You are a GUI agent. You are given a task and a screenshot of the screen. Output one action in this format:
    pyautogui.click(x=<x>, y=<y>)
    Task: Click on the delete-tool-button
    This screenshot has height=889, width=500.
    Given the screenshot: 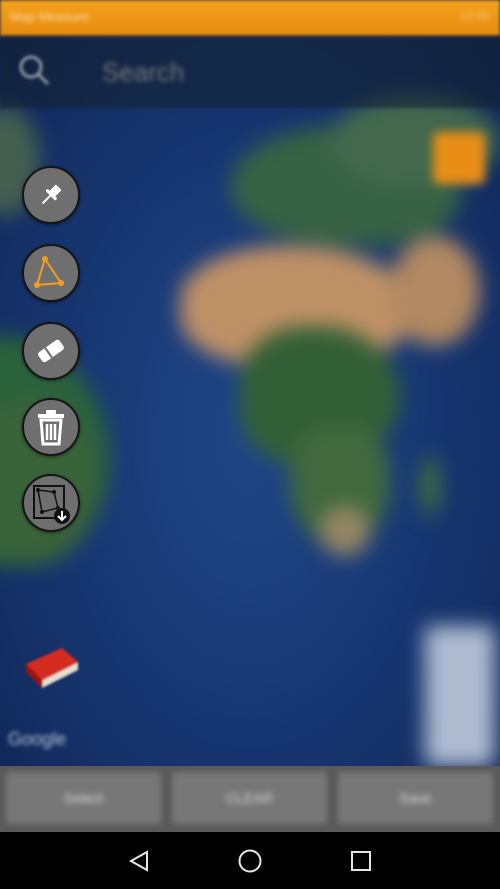 What is the action you would take?
    pyautogui.click(x=51, y=427)
    